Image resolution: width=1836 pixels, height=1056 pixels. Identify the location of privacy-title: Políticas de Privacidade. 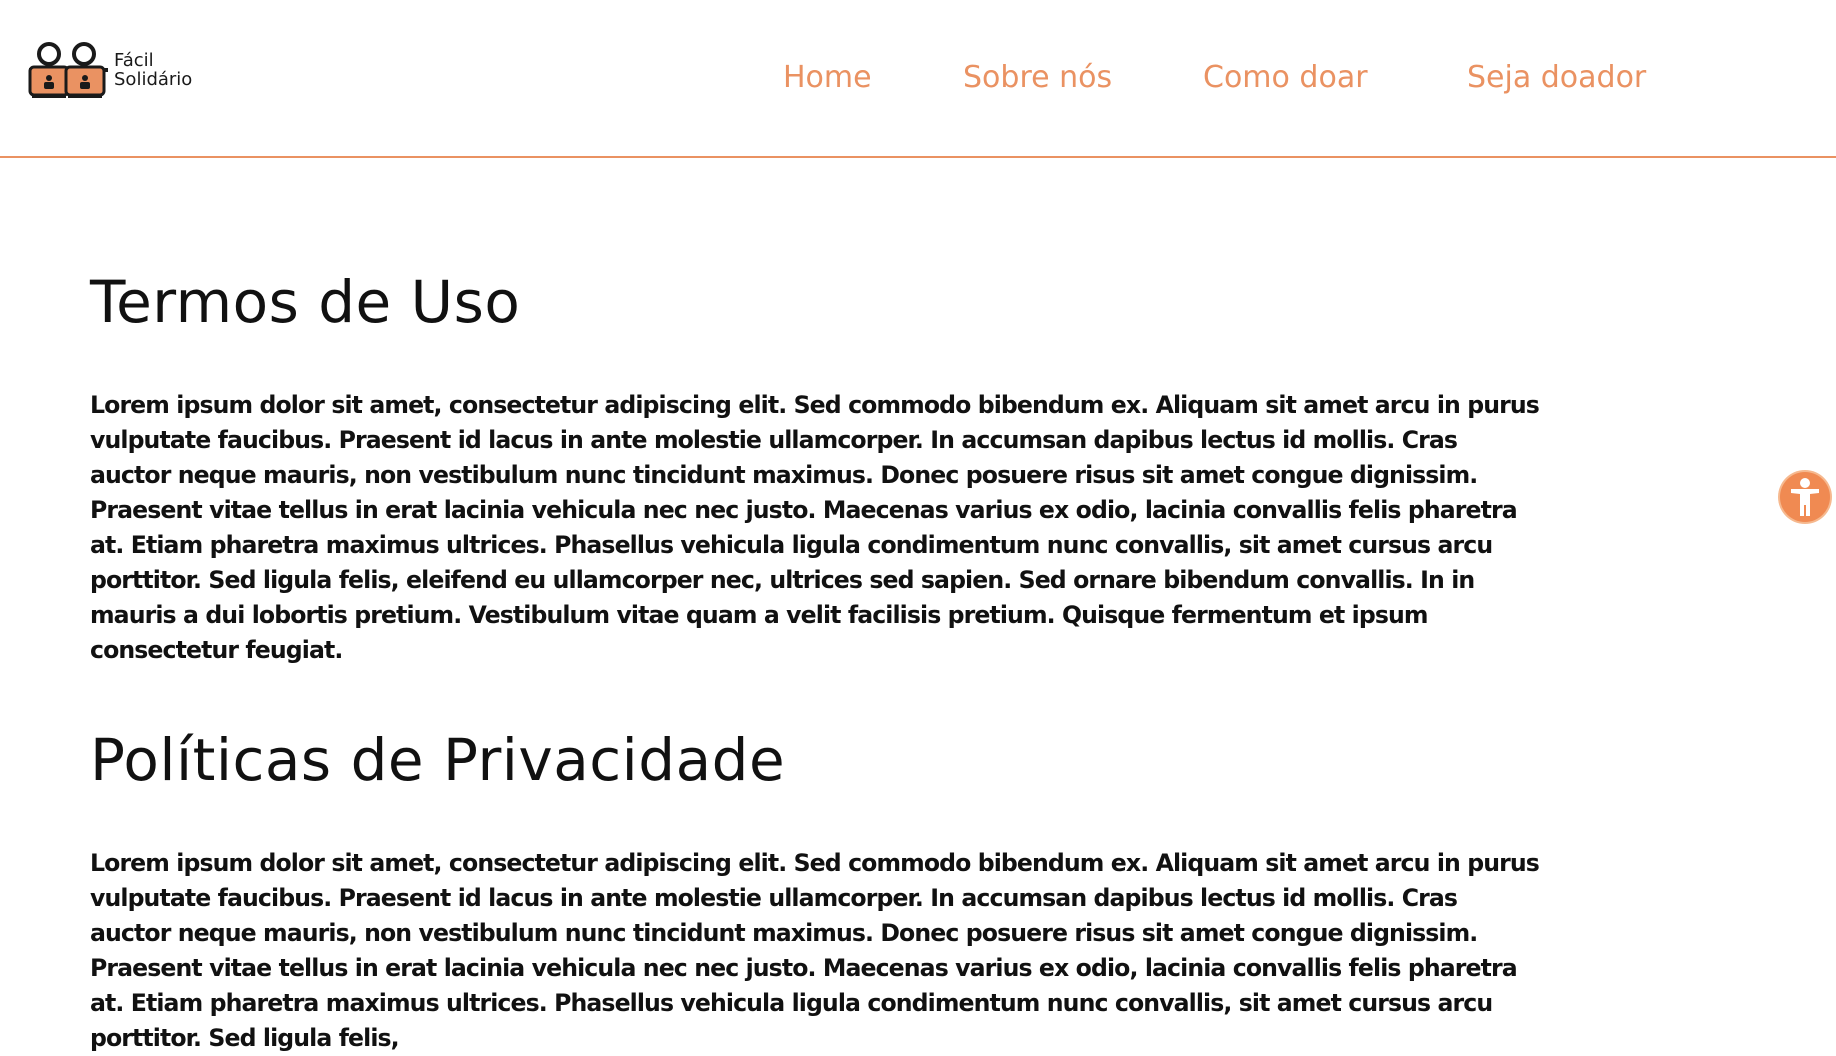
(438, 760).